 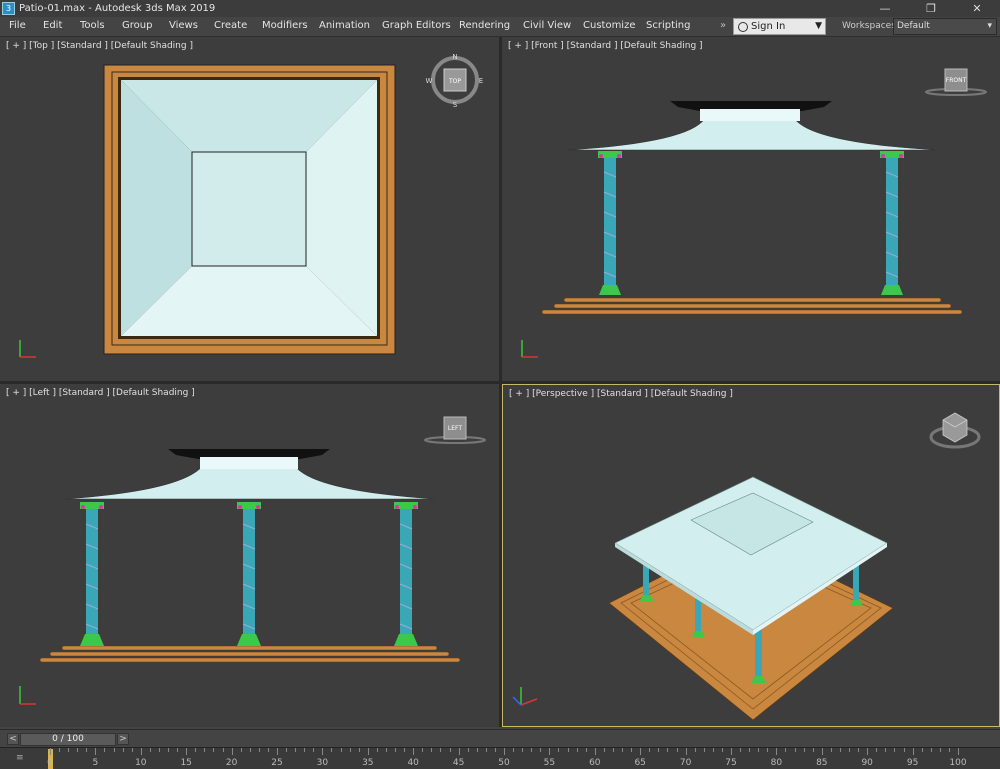 What do you see at coordinates (668, 25) in the screenshot?
I see `menu-scripting: Scripting` at bounding box center [668, 25].